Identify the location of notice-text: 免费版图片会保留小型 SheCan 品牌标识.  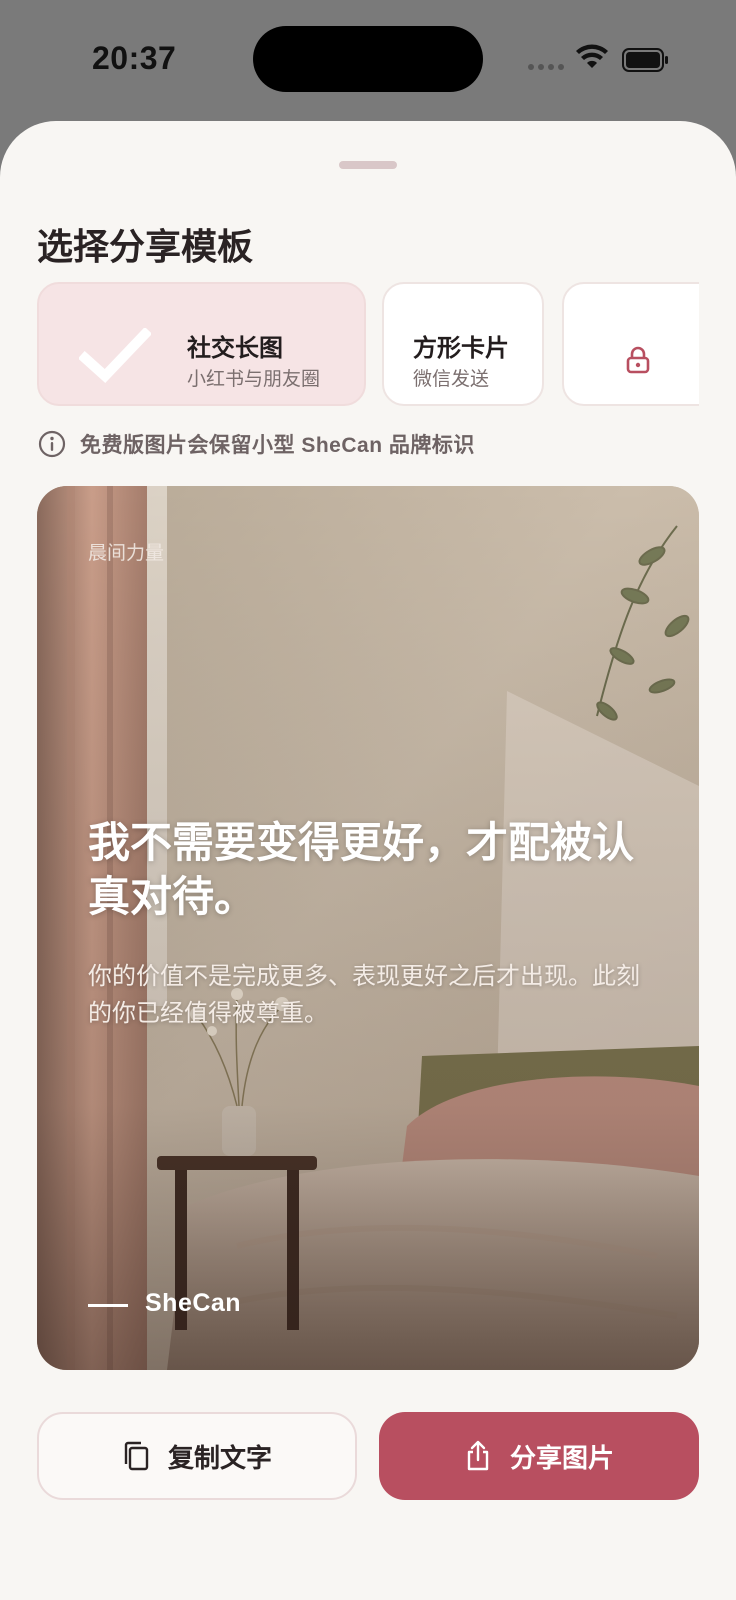
(277, 445).